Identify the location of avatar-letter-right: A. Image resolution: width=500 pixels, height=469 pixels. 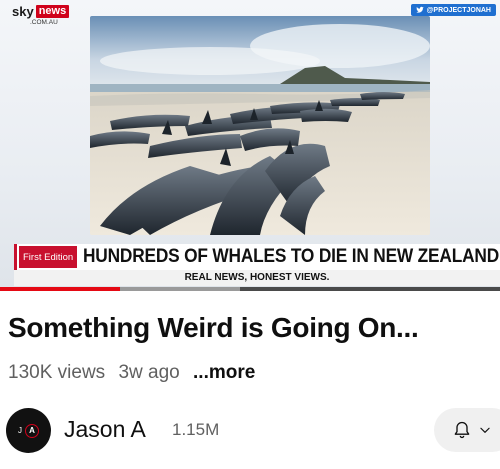
(32, 430).